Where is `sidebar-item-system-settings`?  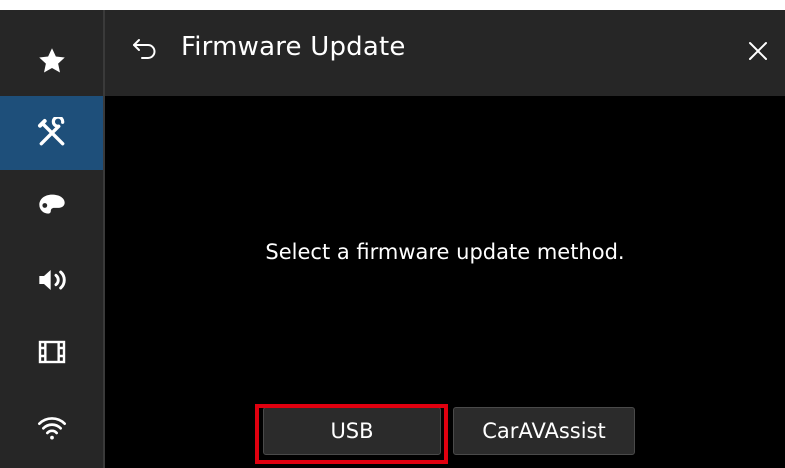
sidebar-item-system-settings is located at coordinates (51, 133).